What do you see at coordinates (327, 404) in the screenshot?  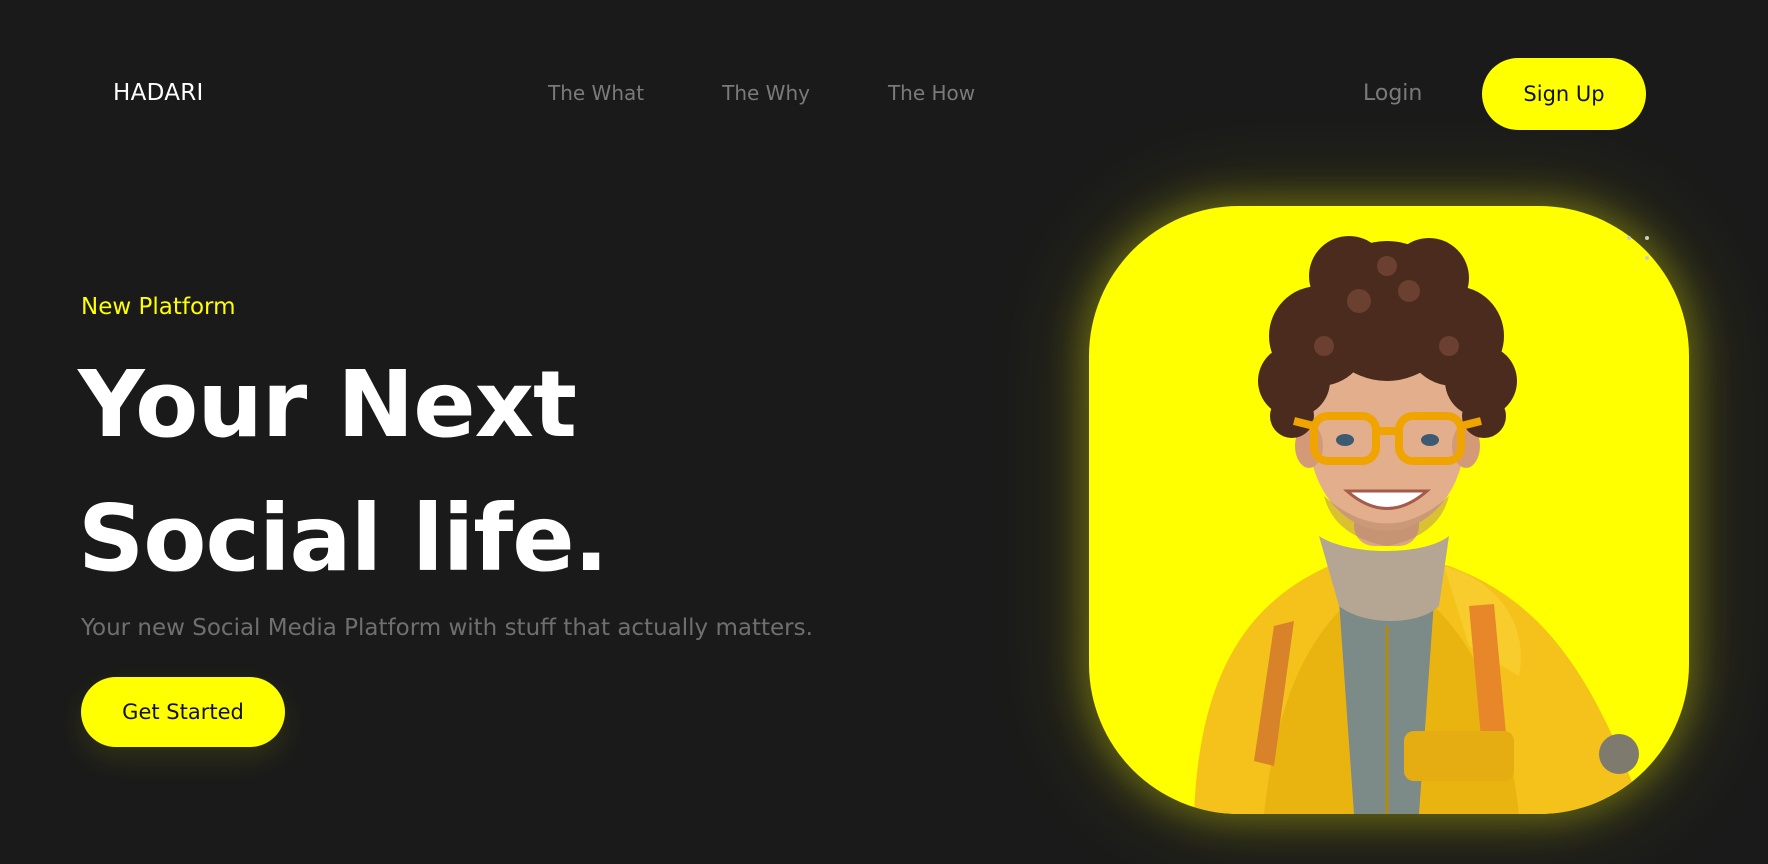 I see `headline-line-1: Your Next` at bounding box center [327, 404].